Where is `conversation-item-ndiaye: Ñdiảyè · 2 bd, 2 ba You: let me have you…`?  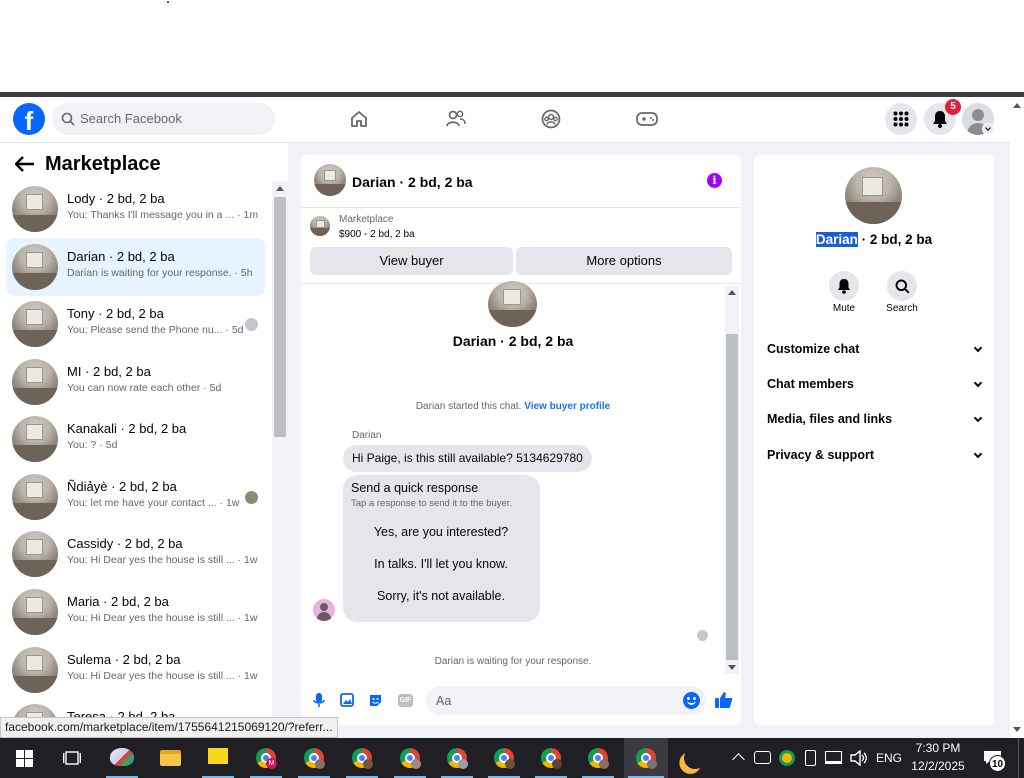
conversation-item-ndiaye: Ñdiảyè · 2 bd, 2 ba You: let me have you… is located at coordinates (135, 497).